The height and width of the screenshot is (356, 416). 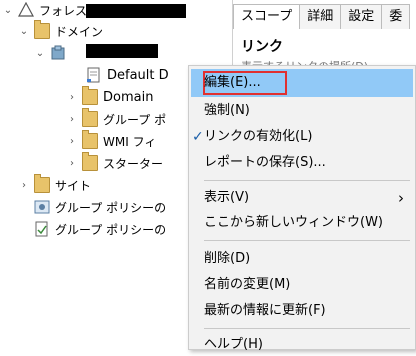 What do you see at coordinates (396, 16) in the screenshot?
I see `tab-delegation: 委` at bounding box center [396, 16].